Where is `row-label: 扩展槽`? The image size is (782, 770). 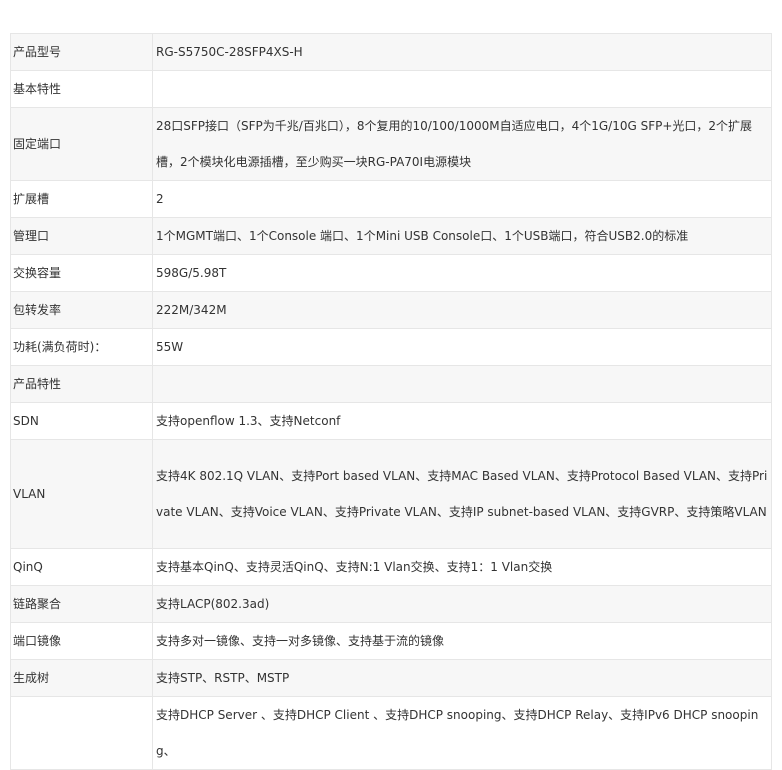 row-label: 扩展槽 is located at coordinates (81, 199).